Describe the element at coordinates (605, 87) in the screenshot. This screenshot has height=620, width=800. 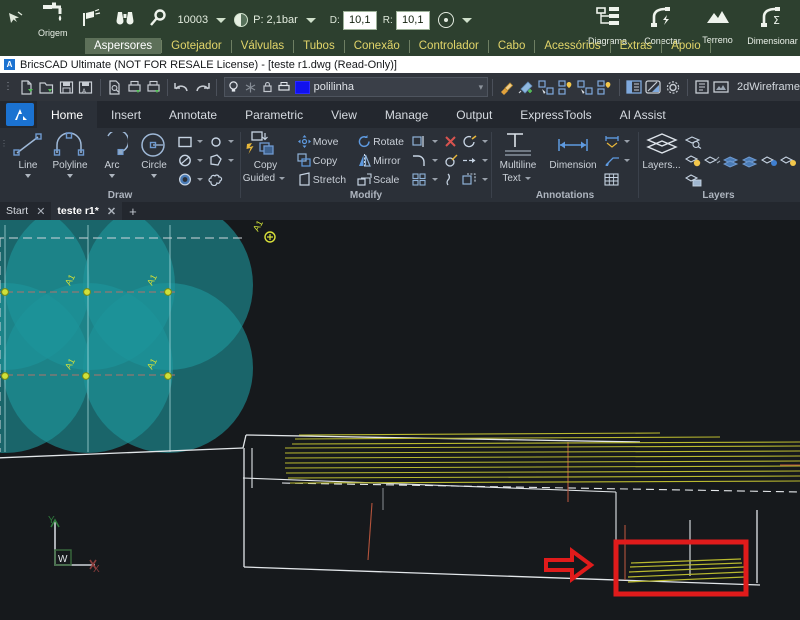
I see `select-all-icon` at that location.